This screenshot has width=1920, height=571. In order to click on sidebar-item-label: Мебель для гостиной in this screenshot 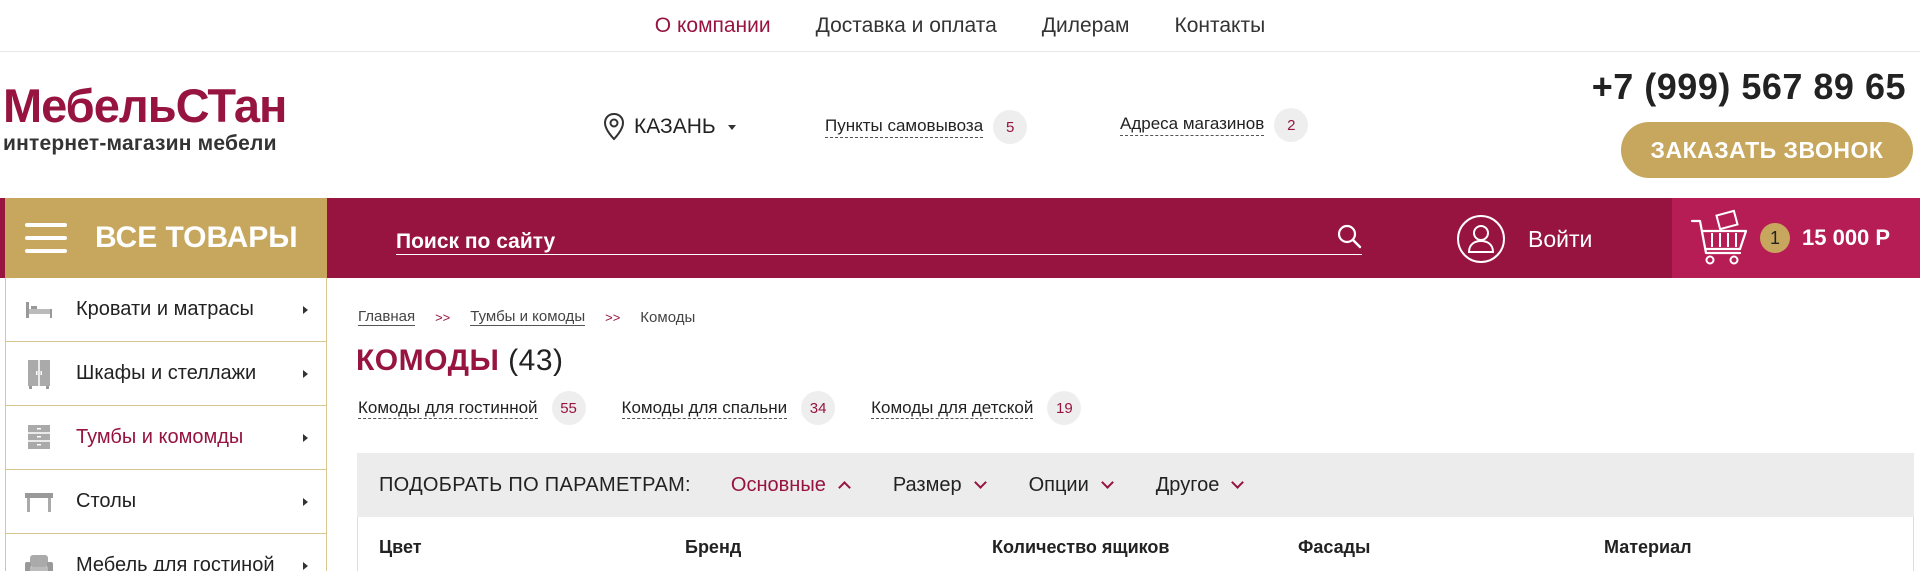, I will do `click(175, 562)`.